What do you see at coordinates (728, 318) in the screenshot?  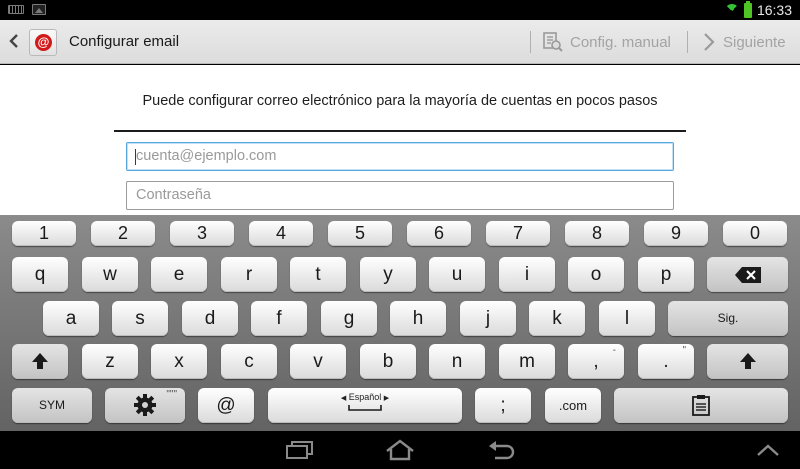 I see `next-field-key: Sig.` at bounding box center [728, 318].